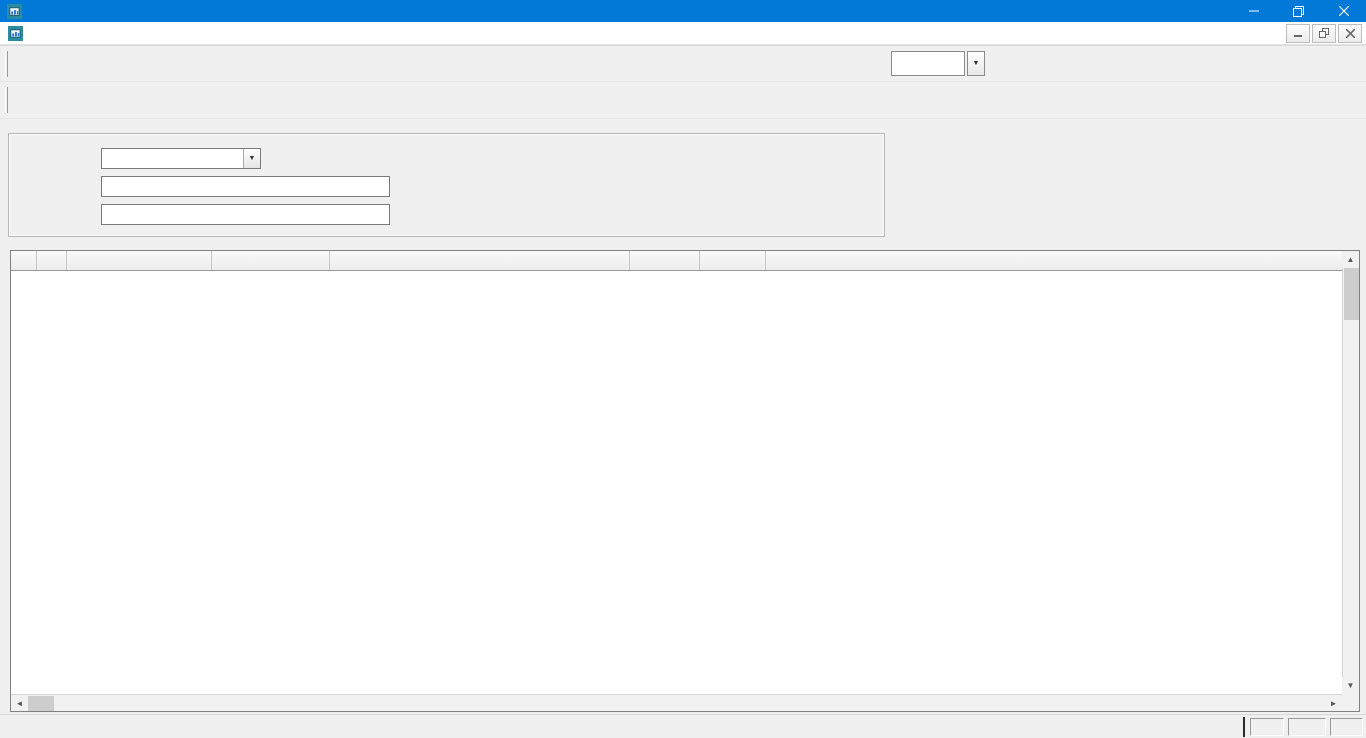  I want to click on scrollbar-corner, so click(1350, 702).